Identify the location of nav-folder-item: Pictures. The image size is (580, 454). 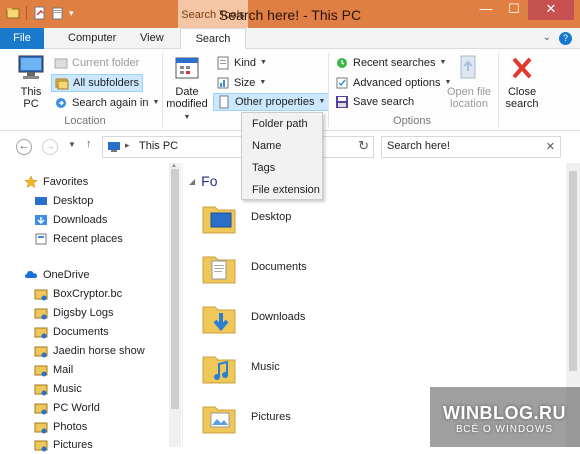
(63, 445).